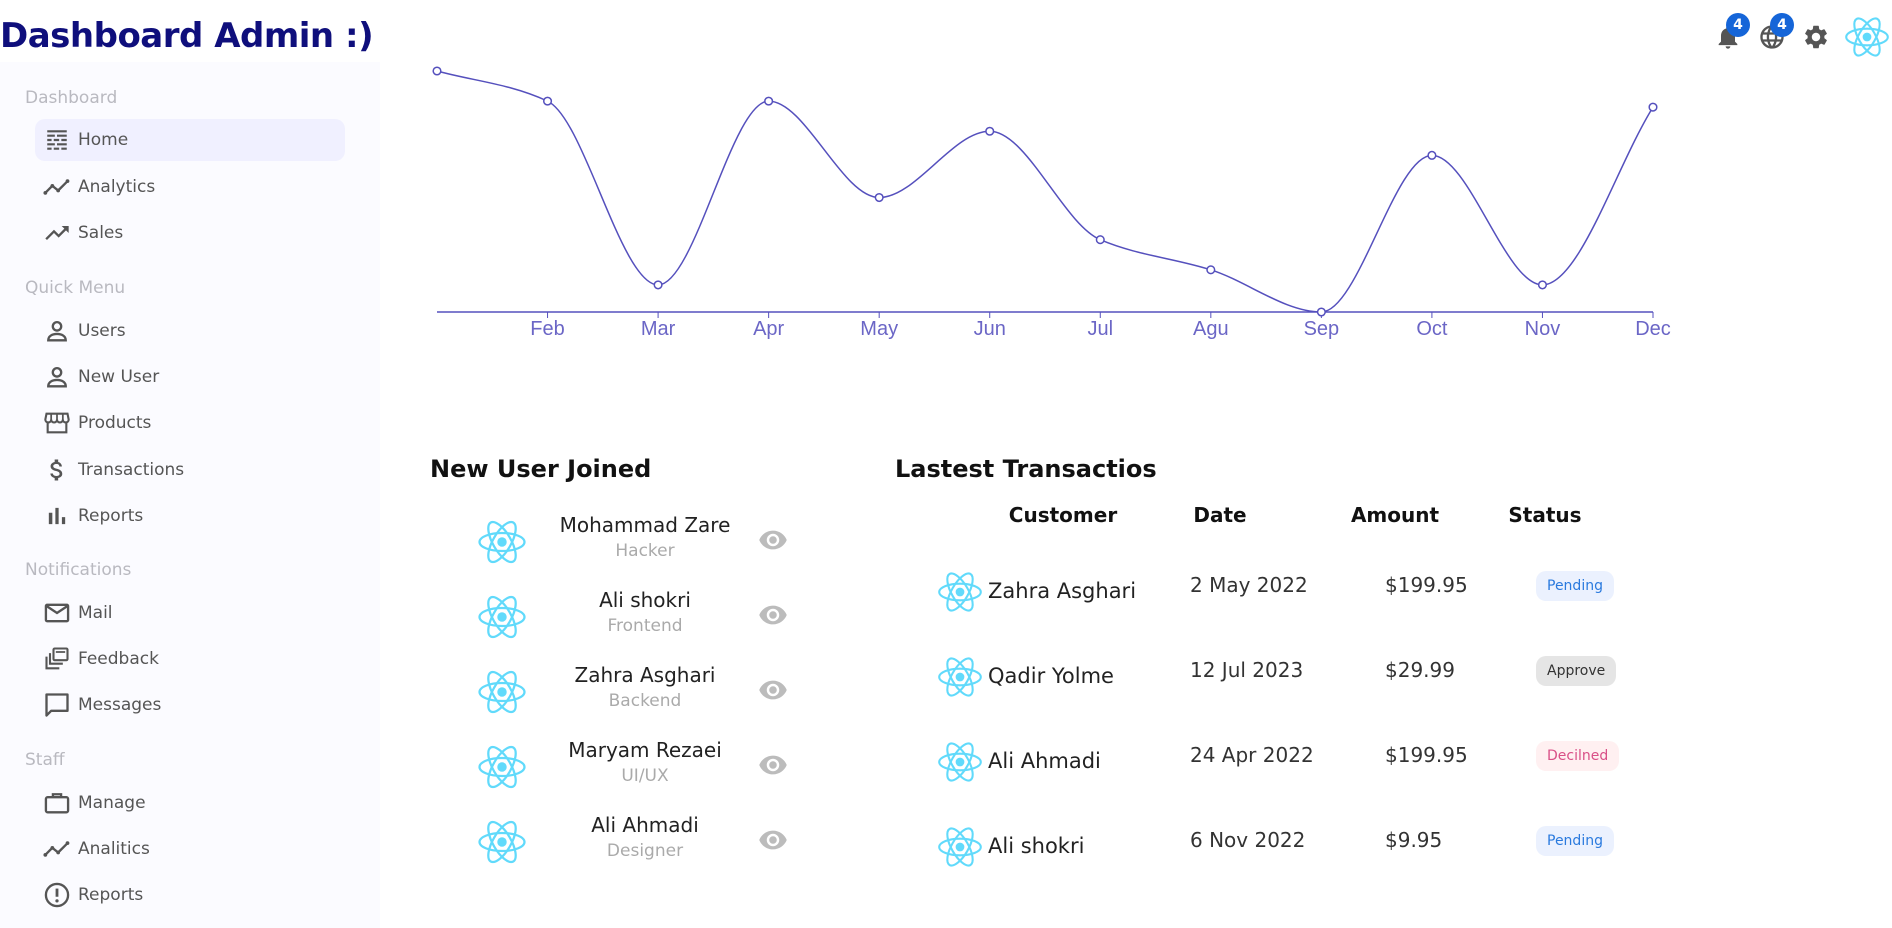 Image resolution: width=1892 pixels, height=928 pixels. Describe the element at coordinates (57, 613) in the screenshot. I see `mail-icon` at that location.